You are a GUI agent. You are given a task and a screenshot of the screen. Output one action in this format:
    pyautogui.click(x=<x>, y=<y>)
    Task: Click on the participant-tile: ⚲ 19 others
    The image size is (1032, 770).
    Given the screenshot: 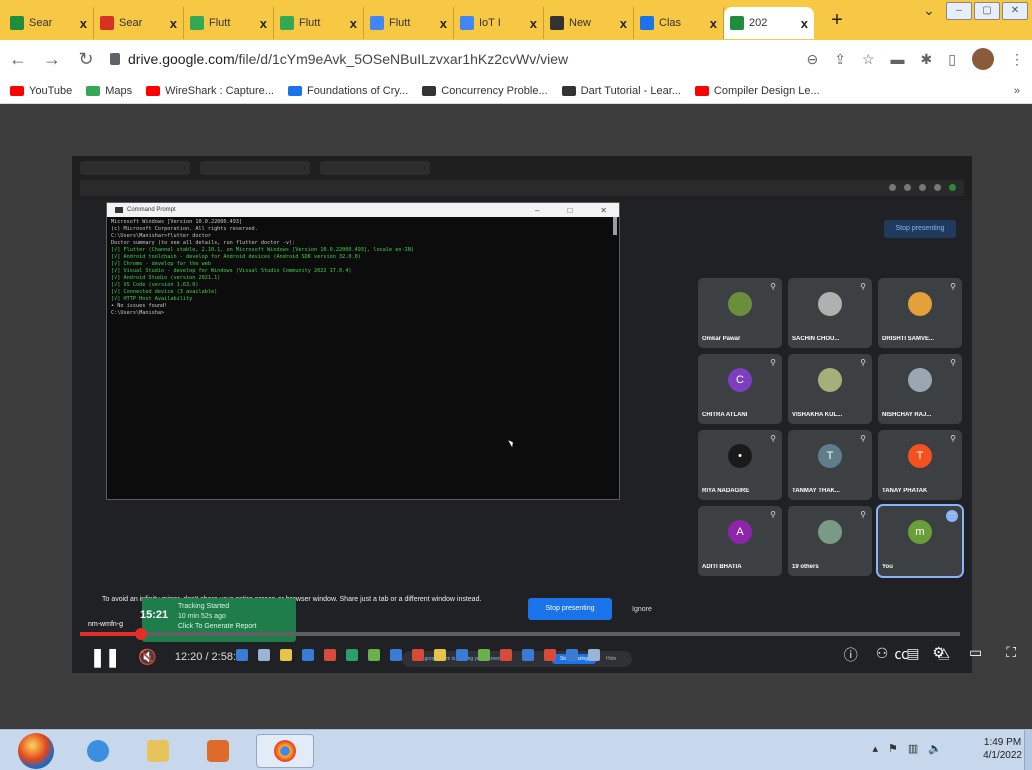 What is the action you would take?
    pyautogui.click(x=830, y=541)
    